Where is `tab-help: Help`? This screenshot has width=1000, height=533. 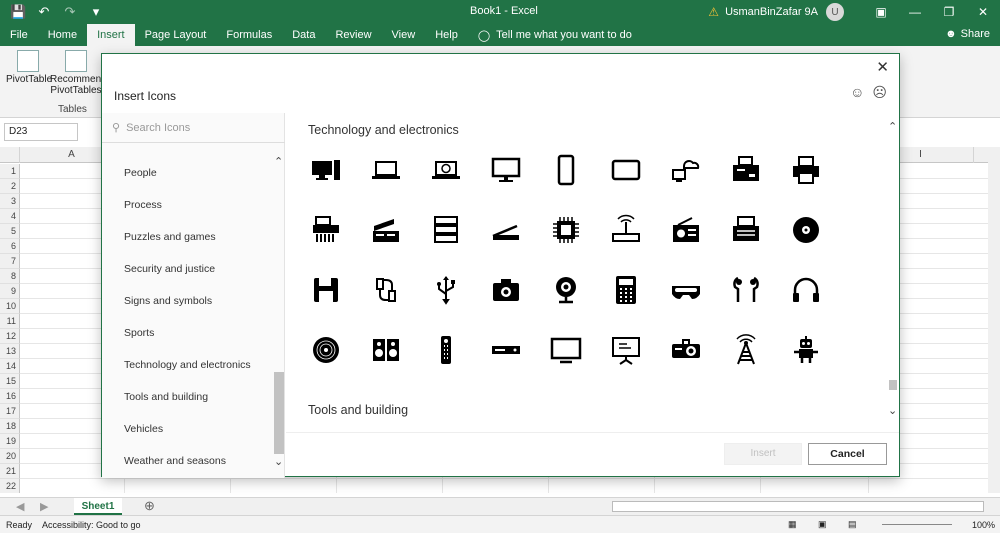
tab-help: Help is located at coordinates (446, 35).